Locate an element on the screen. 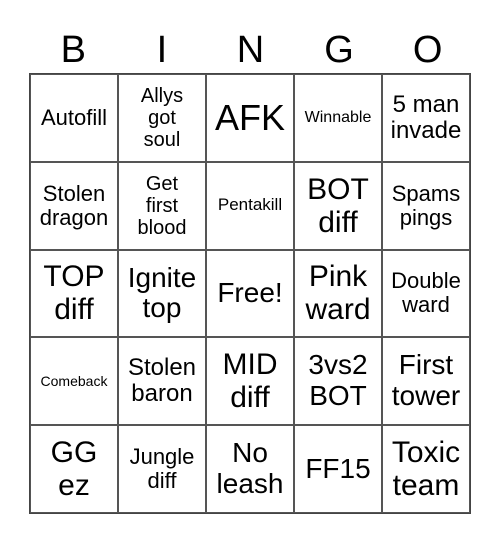  bingo-cell: TOP diff is located at coordinates (74, 293).